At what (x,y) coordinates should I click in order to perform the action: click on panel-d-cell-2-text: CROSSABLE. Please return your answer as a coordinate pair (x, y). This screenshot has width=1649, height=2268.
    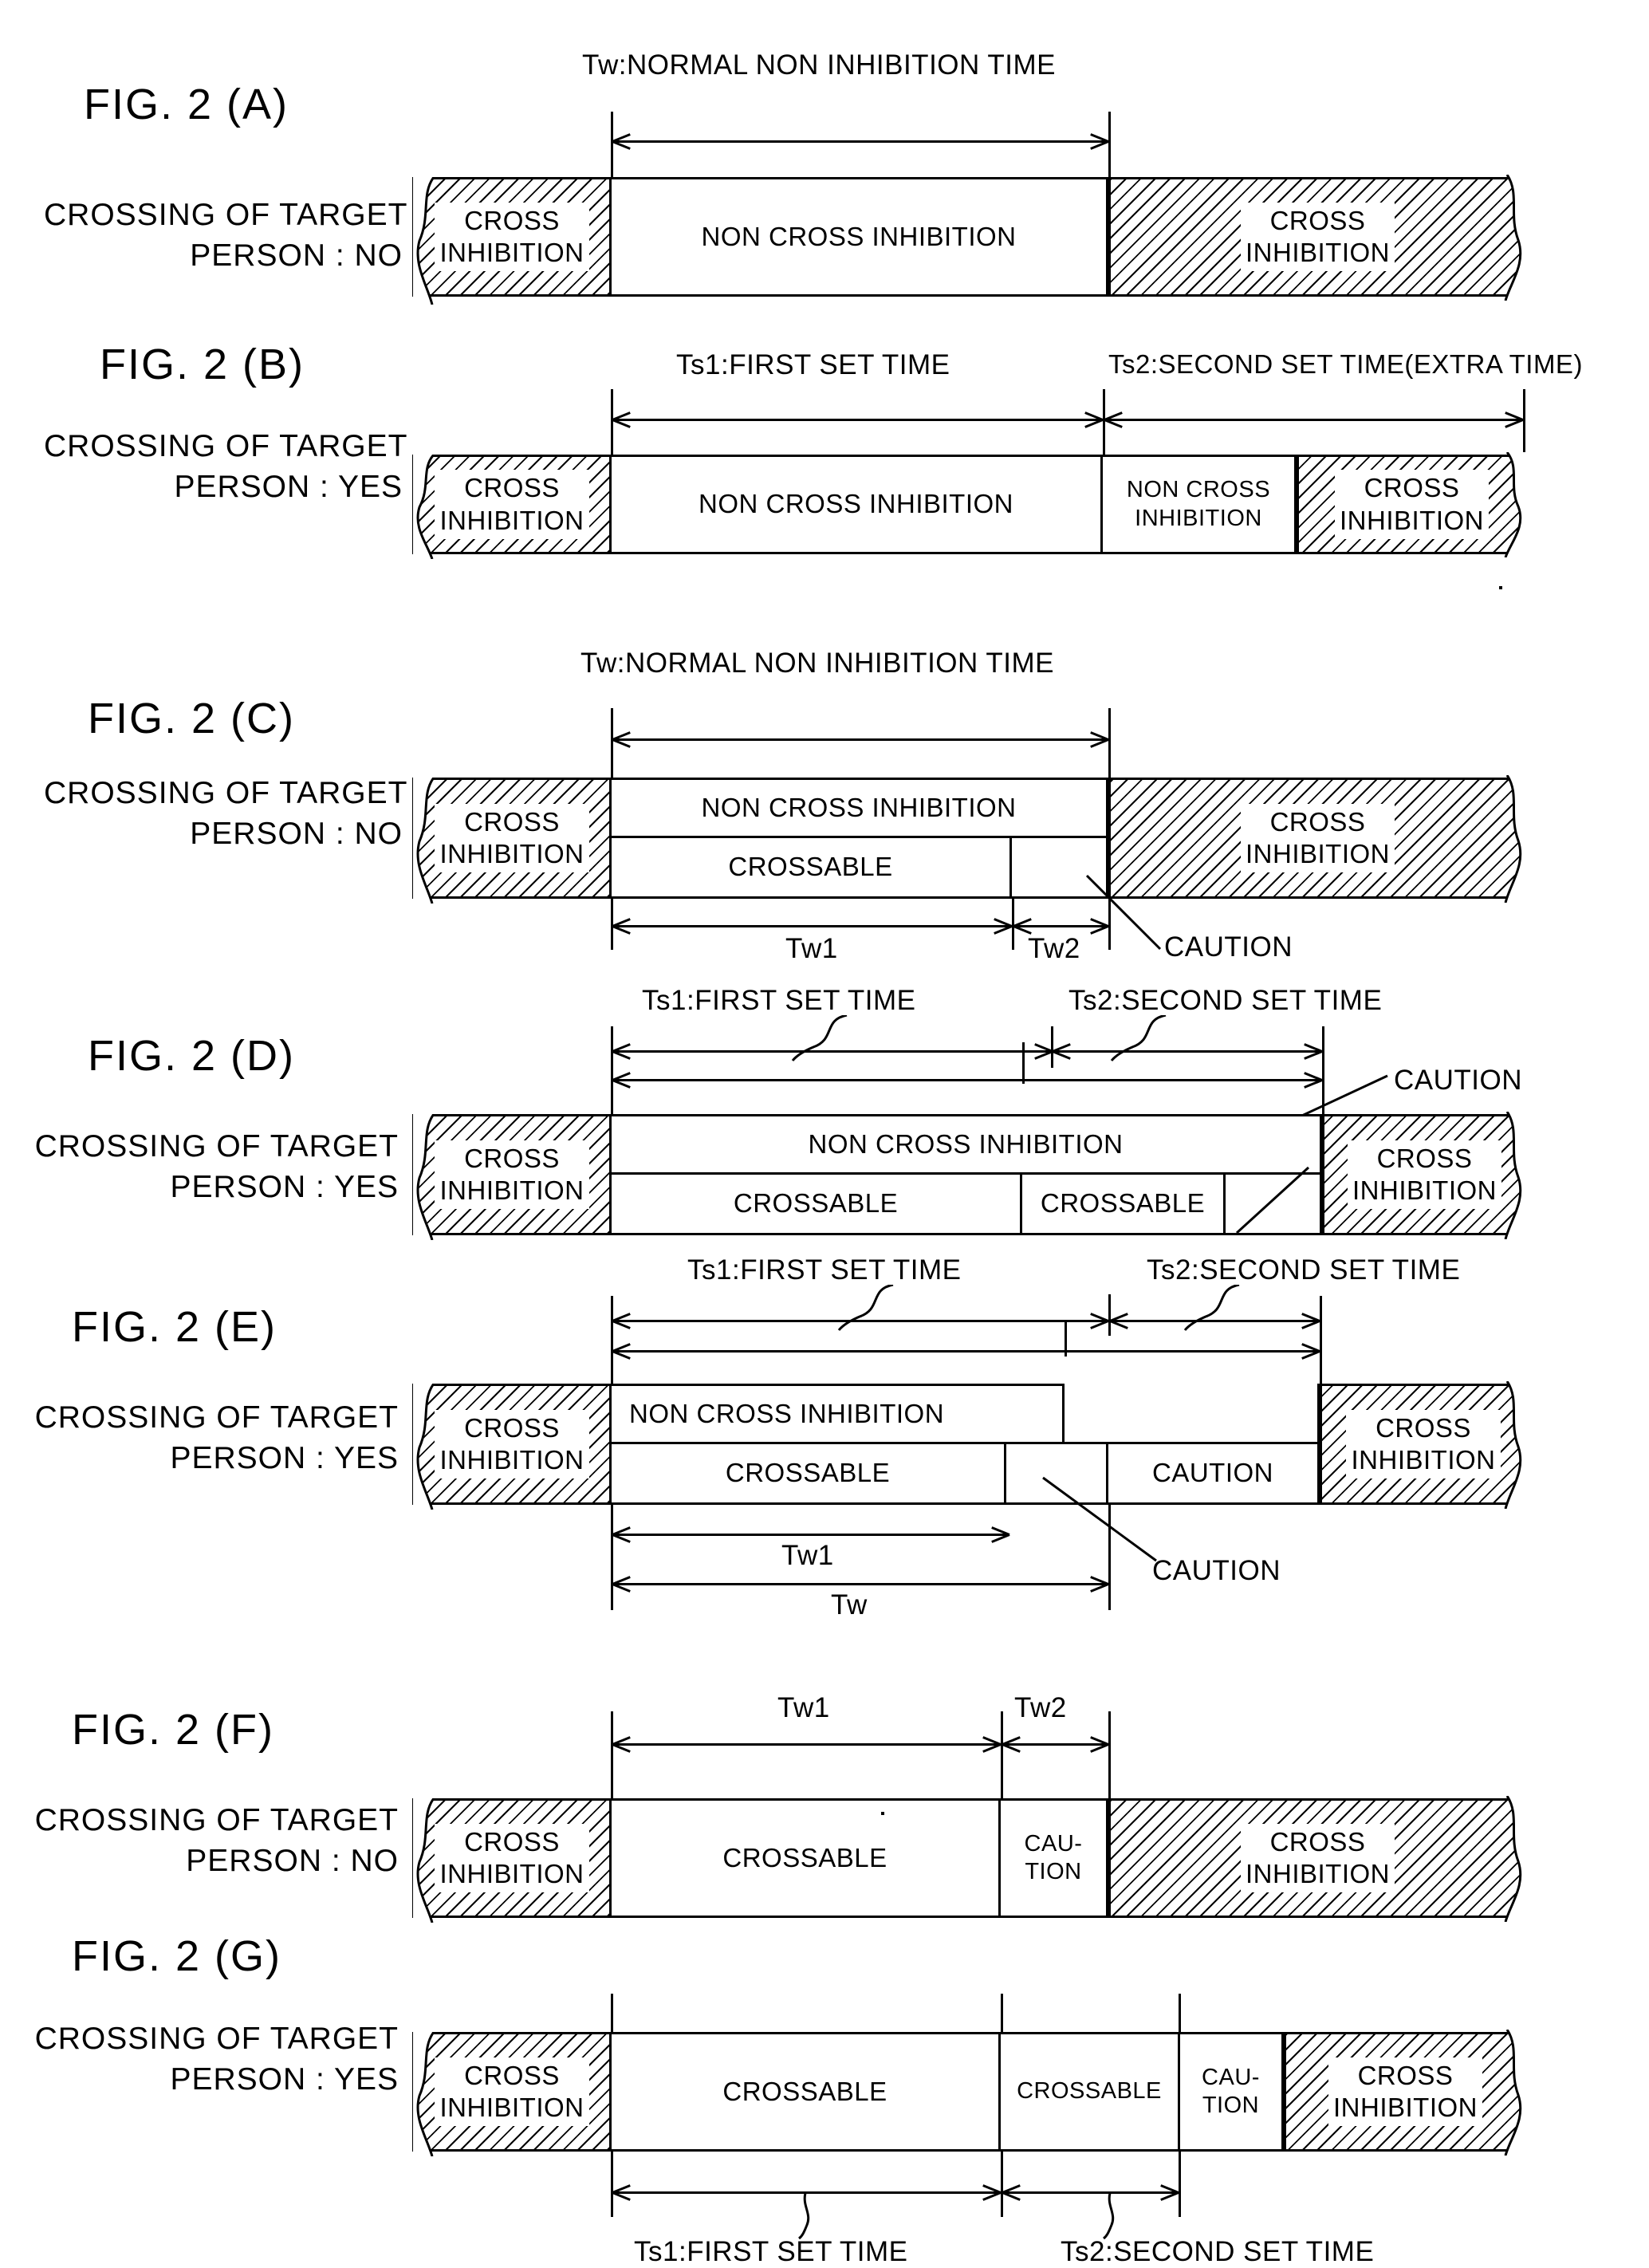
    Looking at the image, I should click on (816, 1203).